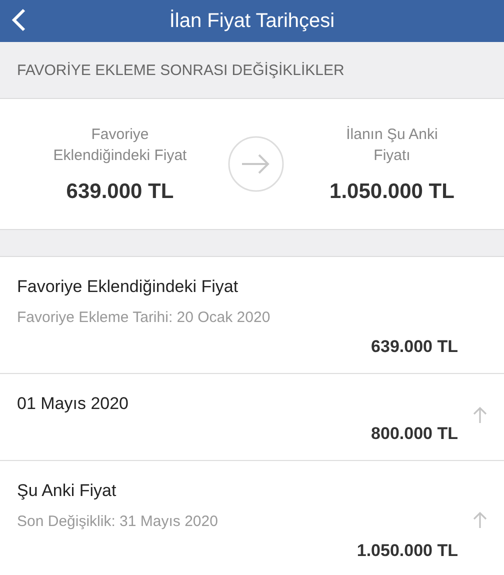 The height and width of the screenshot is (575, 504). I want to click on row-title: Şu Anki Fiyat, so click(67, 491).